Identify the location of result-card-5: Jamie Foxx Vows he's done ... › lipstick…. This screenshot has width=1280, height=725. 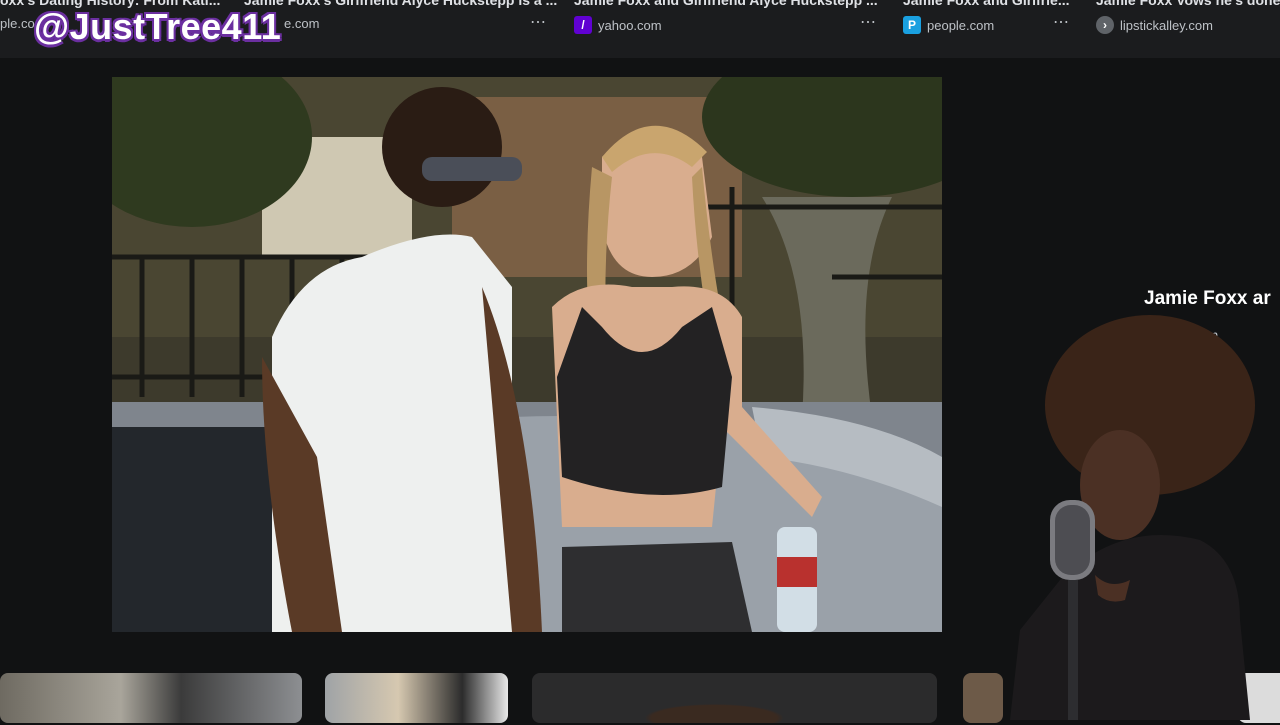
(1188, 29).